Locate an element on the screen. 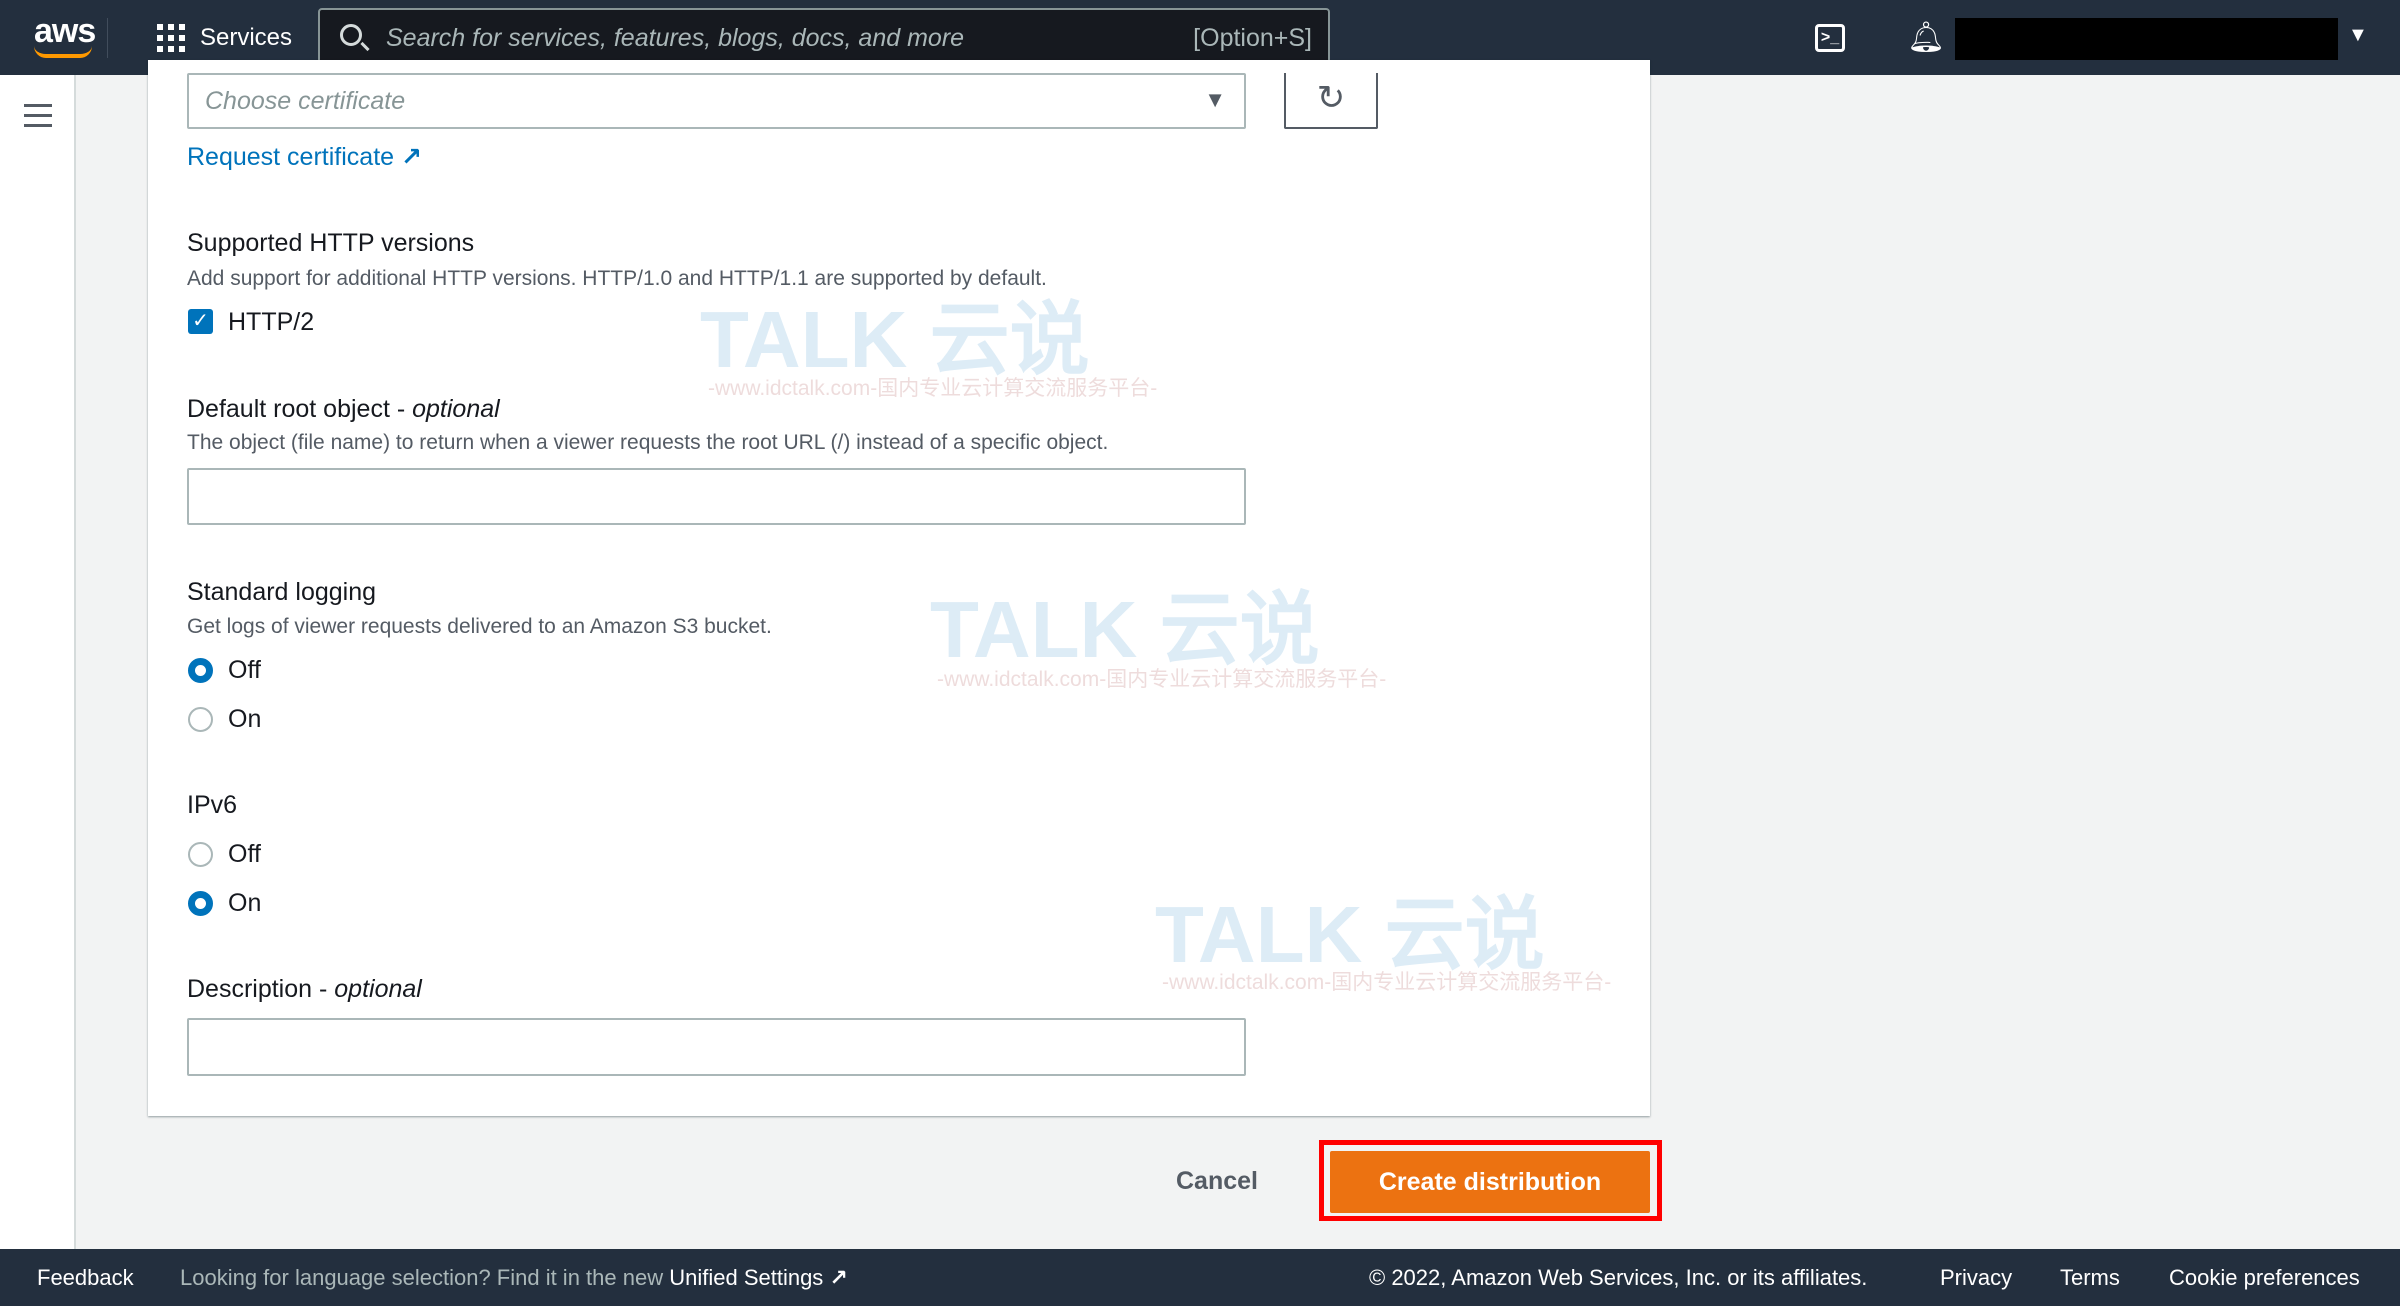 The image size is (2400, 1306). http2-checkbox: ✓ is located at coordinates (200, 321).